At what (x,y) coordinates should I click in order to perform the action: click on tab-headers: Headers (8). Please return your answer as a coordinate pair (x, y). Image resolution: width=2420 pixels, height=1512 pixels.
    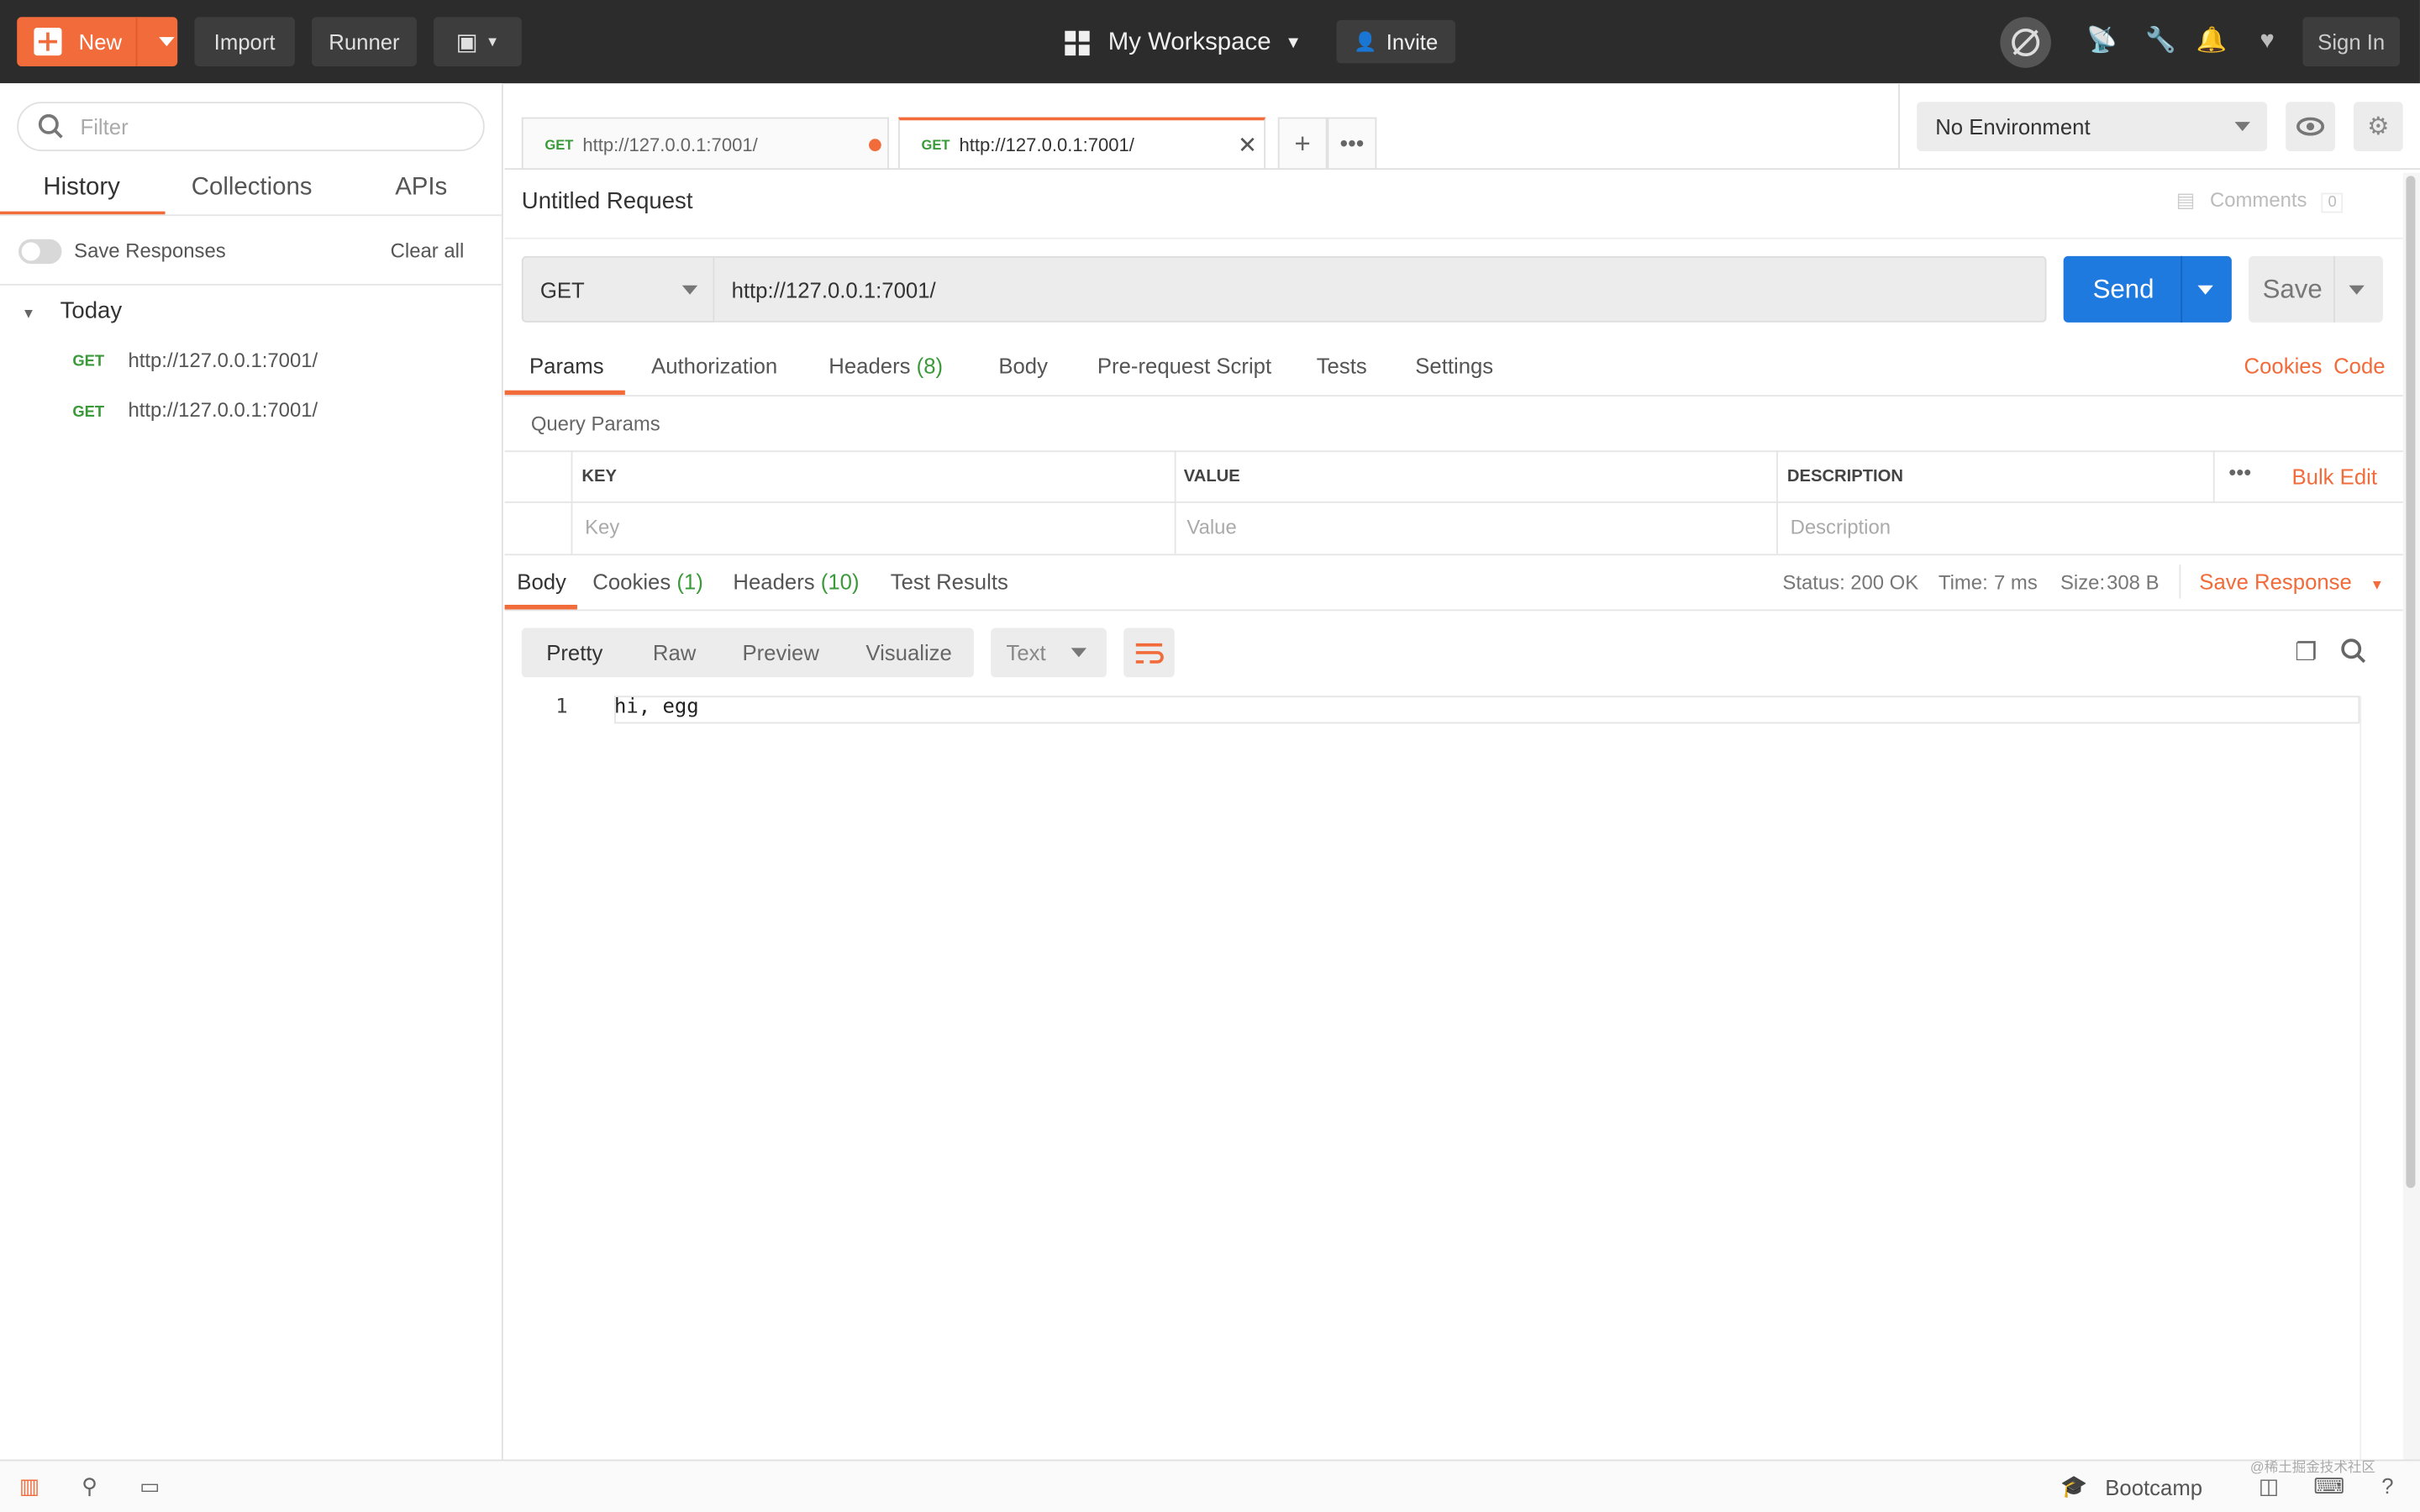
    Looking at the image, I should click on (886, 366).